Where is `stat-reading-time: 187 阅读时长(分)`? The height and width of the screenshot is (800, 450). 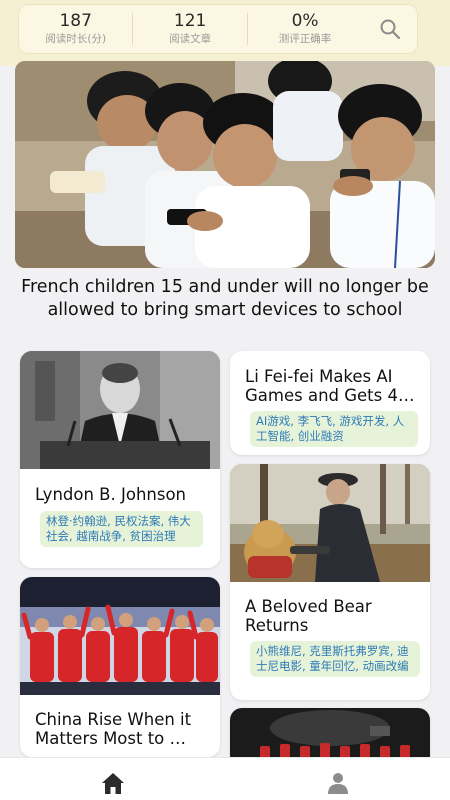
stat-reading-time: 187 阅读时长(分) is located at coordinates (76, 28).